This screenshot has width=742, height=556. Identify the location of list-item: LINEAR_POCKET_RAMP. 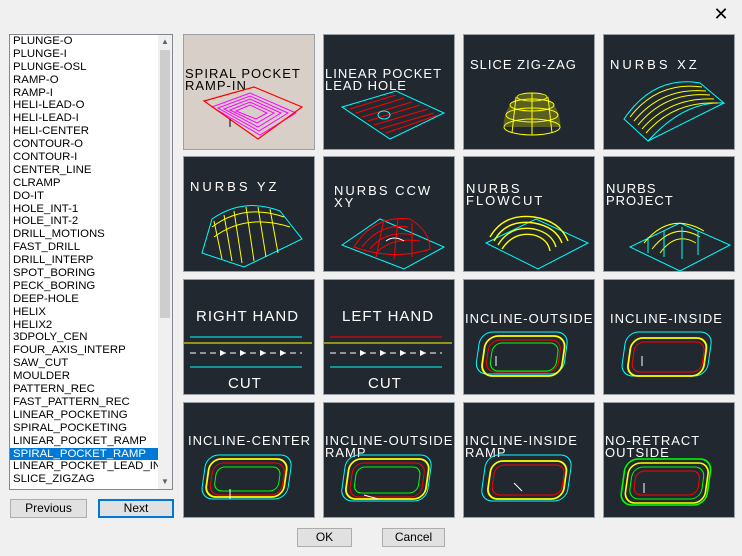
(85, 441).